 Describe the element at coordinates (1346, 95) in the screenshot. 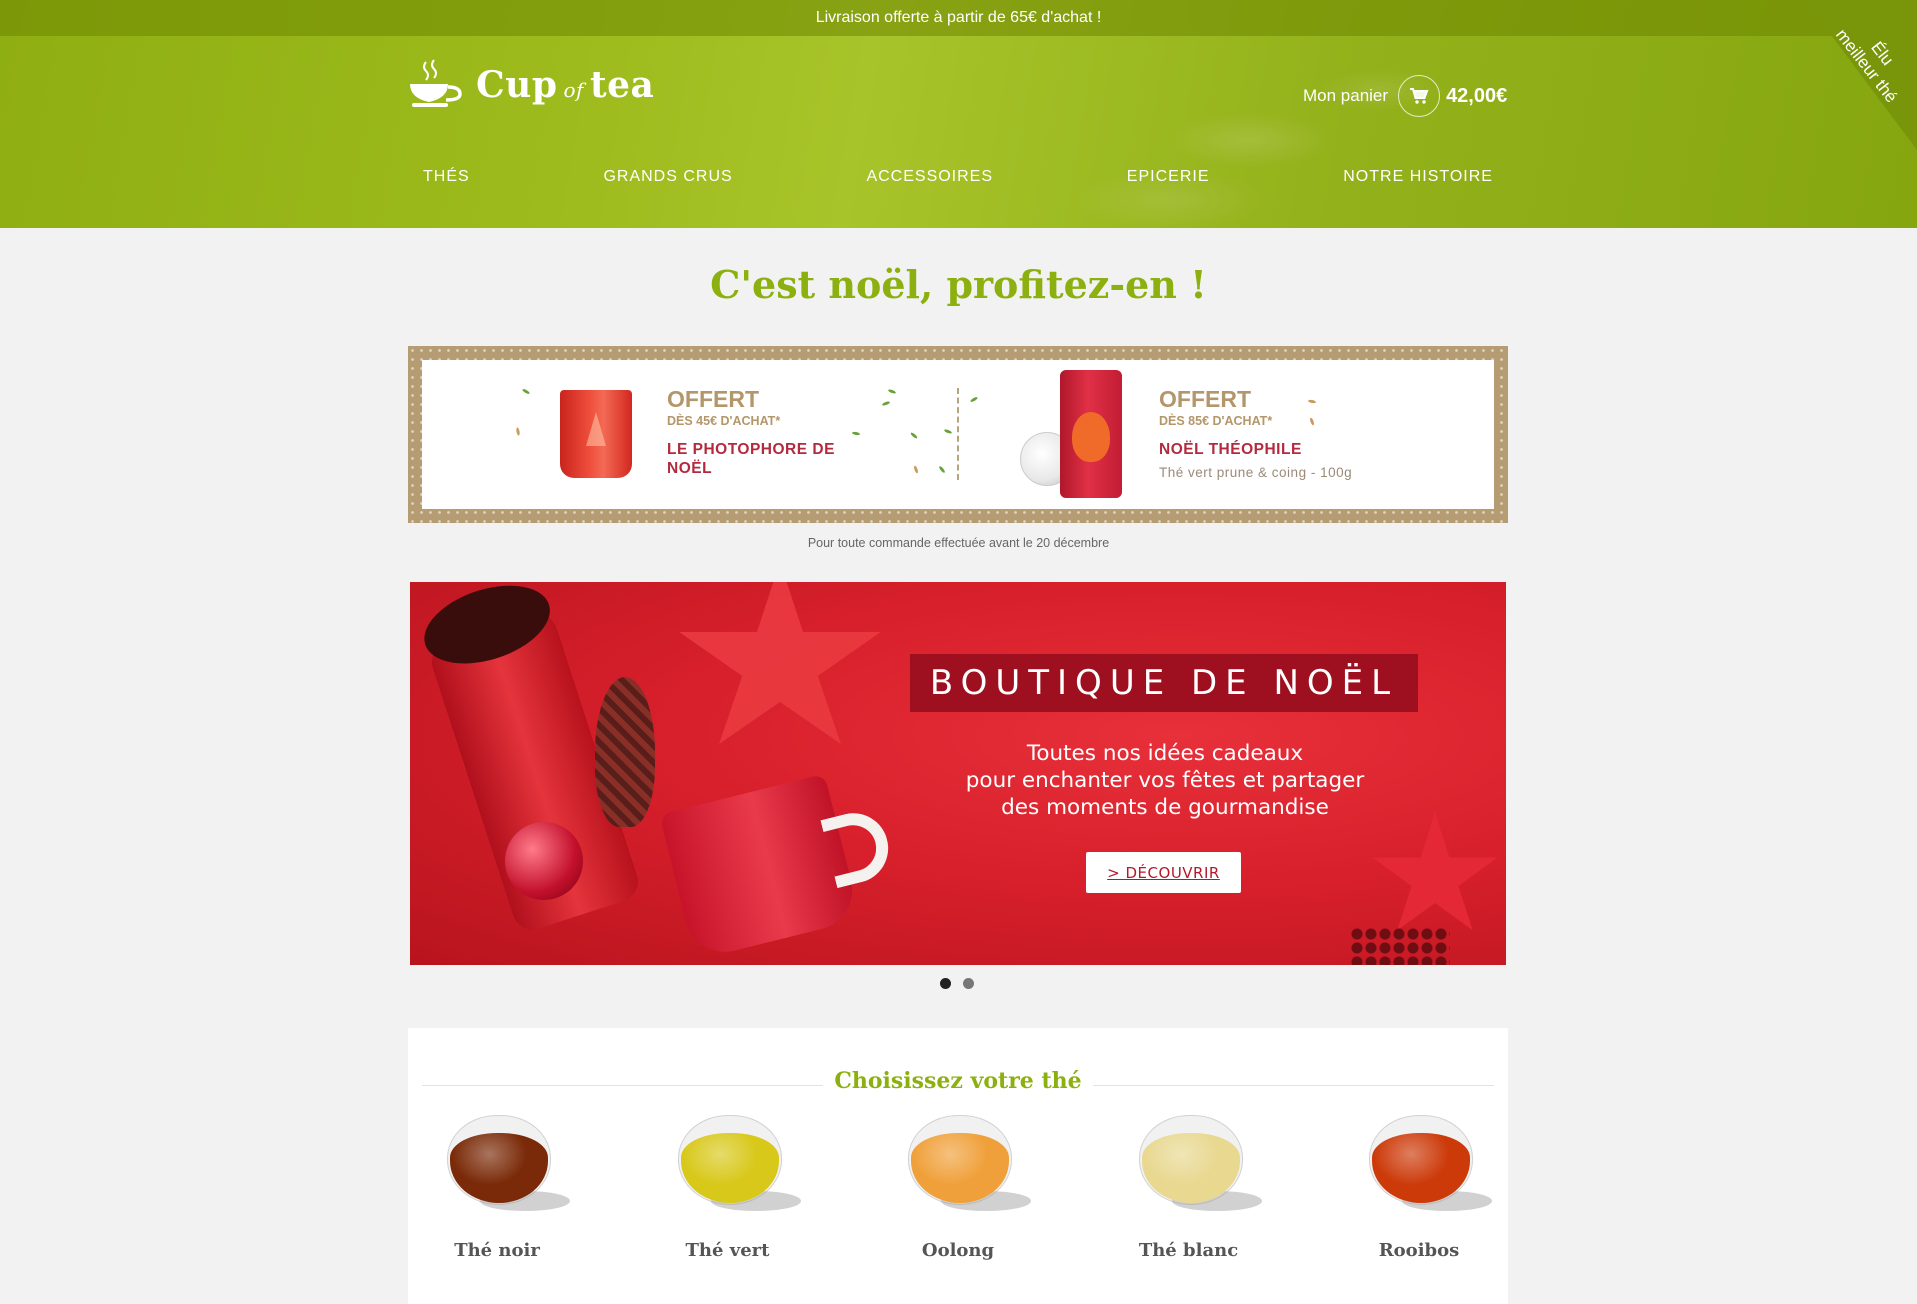

I see `cart-label: Mon panier` at that location.